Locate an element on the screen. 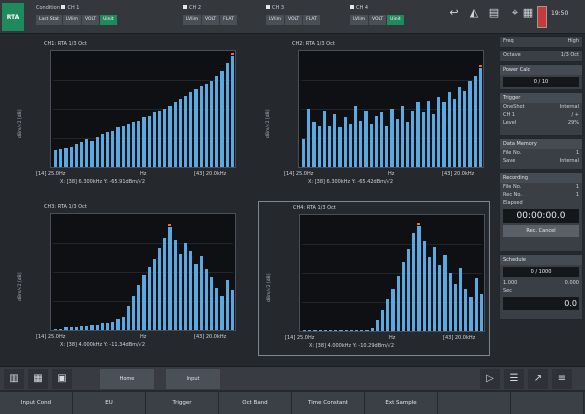 The width and height of the screenshot is (585, 414). play-icon: ▷ is located at coordinates (490, 379).